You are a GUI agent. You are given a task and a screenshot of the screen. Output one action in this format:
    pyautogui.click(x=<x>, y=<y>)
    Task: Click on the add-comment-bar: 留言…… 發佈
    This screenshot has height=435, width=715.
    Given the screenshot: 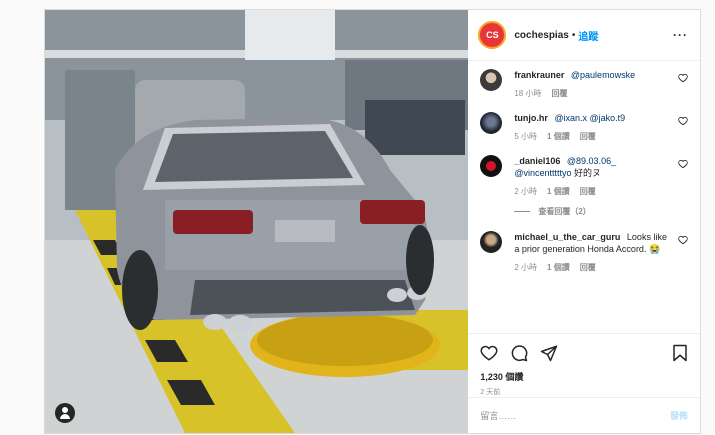 What is the action you would take?
    pyautogui.click(x=584, y=415)
    